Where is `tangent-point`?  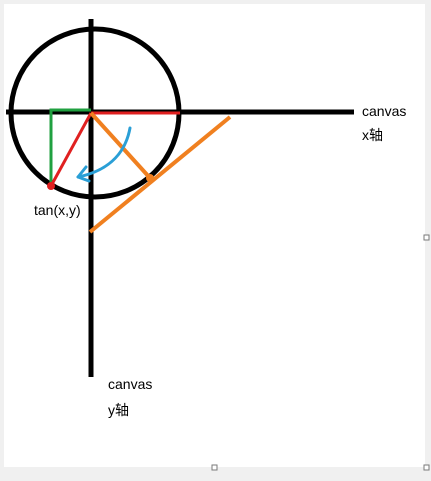
tangent-point is located at coordinates (150, 178).